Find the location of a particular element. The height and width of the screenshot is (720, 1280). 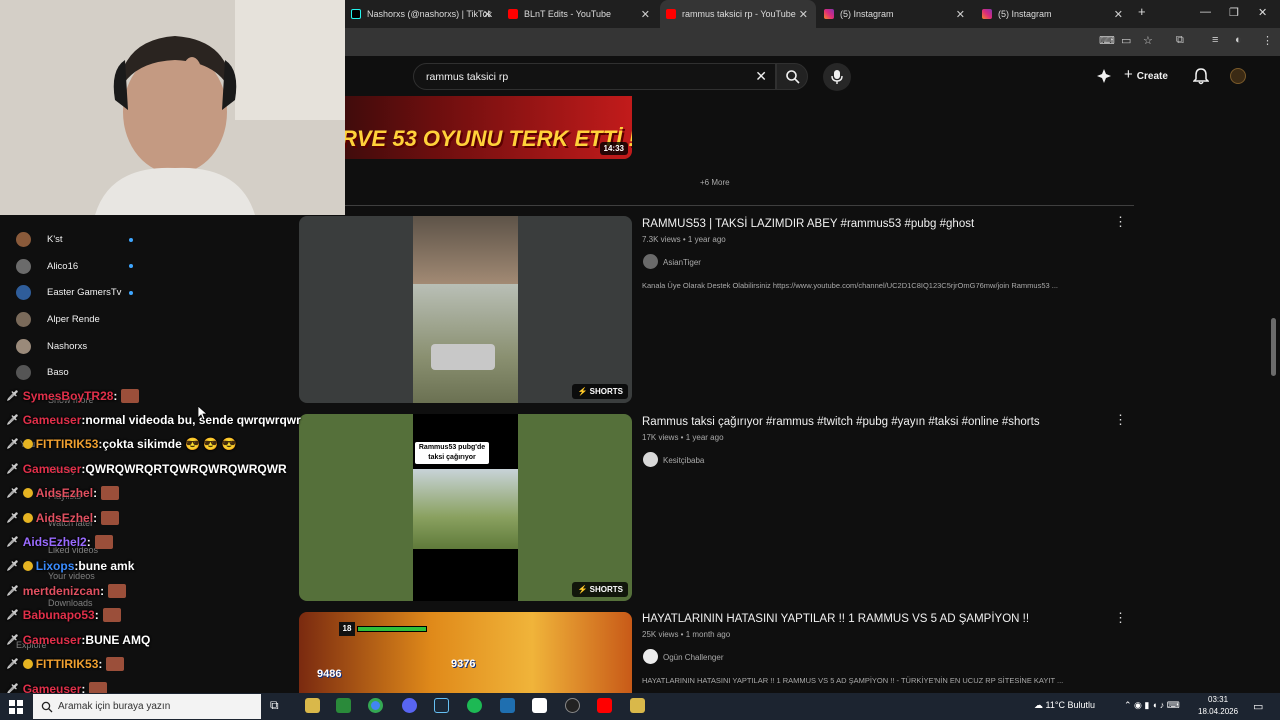

media-icon: ≡ is located at coordinates (1215, 40).